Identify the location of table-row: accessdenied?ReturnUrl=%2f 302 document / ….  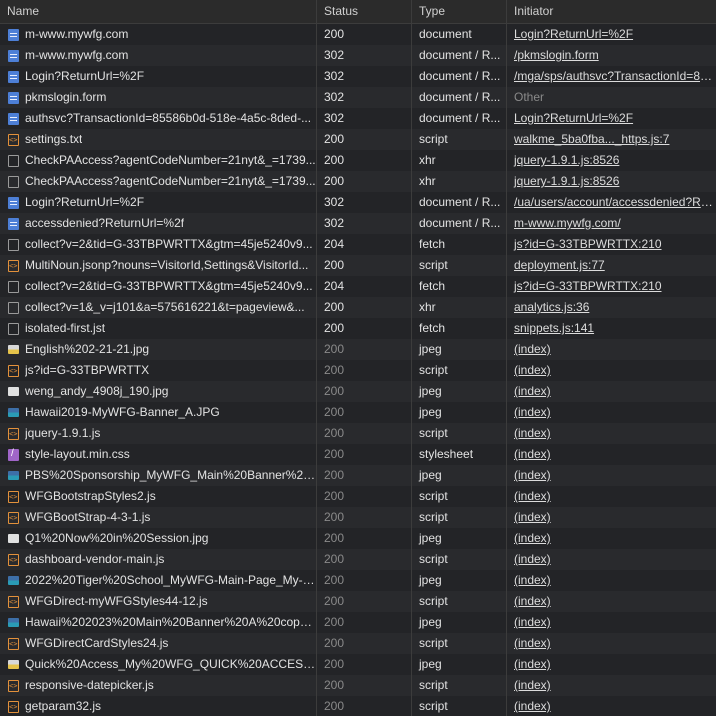
(358, 223).